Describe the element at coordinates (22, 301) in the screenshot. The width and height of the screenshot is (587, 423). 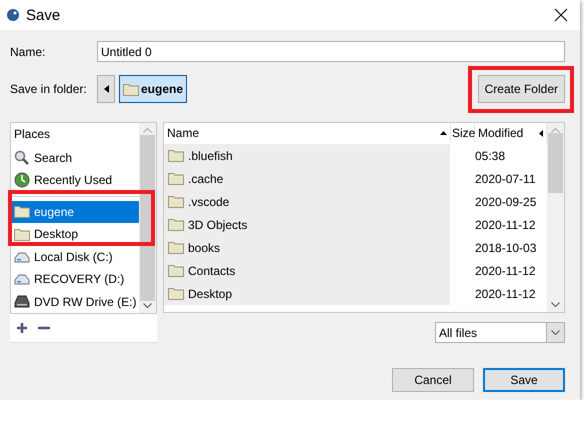
I see `optical-drive-icon` at that location.